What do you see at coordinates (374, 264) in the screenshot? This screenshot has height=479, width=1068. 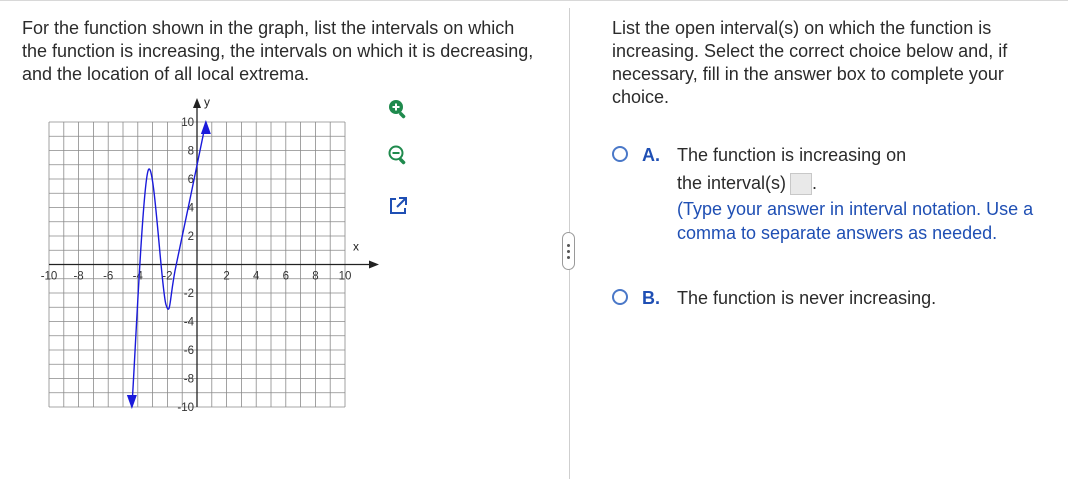 I see `x-axis-arrow` at bounding box center [374, 264].